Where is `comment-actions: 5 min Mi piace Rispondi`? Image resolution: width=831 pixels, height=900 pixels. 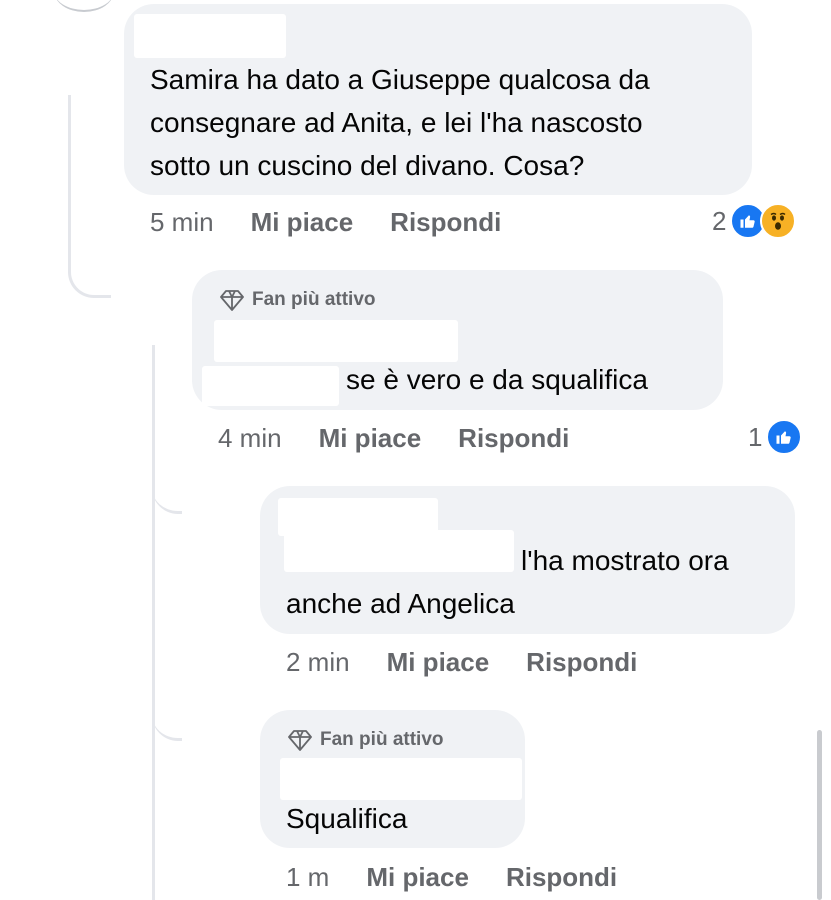
comment-actions: 5 min Mi piace Rispondi is located at coordinates (325, 222).